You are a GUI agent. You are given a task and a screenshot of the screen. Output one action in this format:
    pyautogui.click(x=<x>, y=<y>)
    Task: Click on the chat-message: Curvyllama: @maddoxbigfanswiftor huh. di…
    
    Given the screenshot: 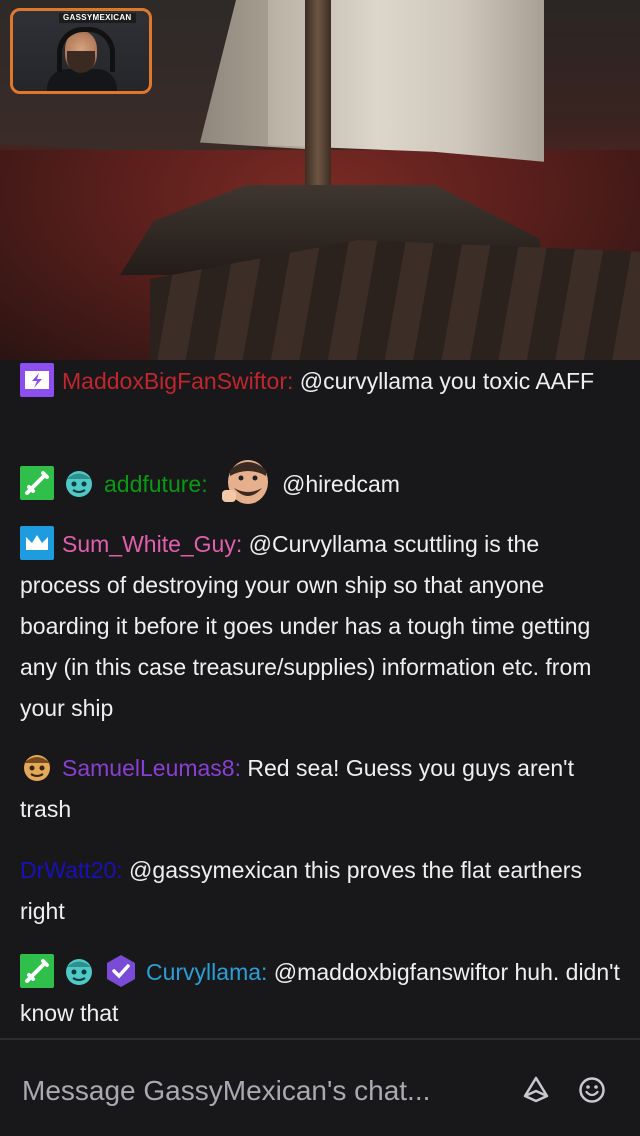 What is the action you would take?
    pyautogui.click(x=322, y=993)
    